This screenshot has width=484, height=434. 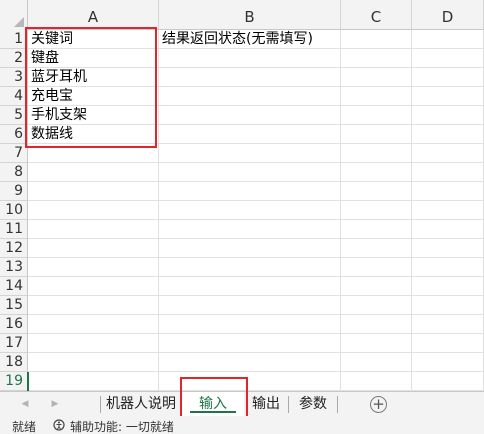 I want to click on cell-b: 结果返回状态(无需填写), so click(x=250, y=39).